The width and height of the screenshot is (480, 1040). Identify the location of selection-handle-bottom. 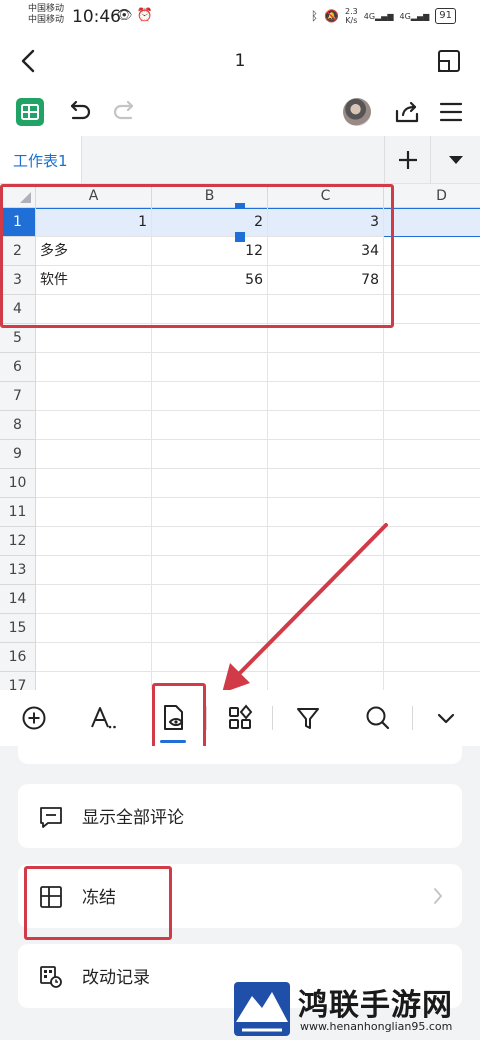
(240, 237).